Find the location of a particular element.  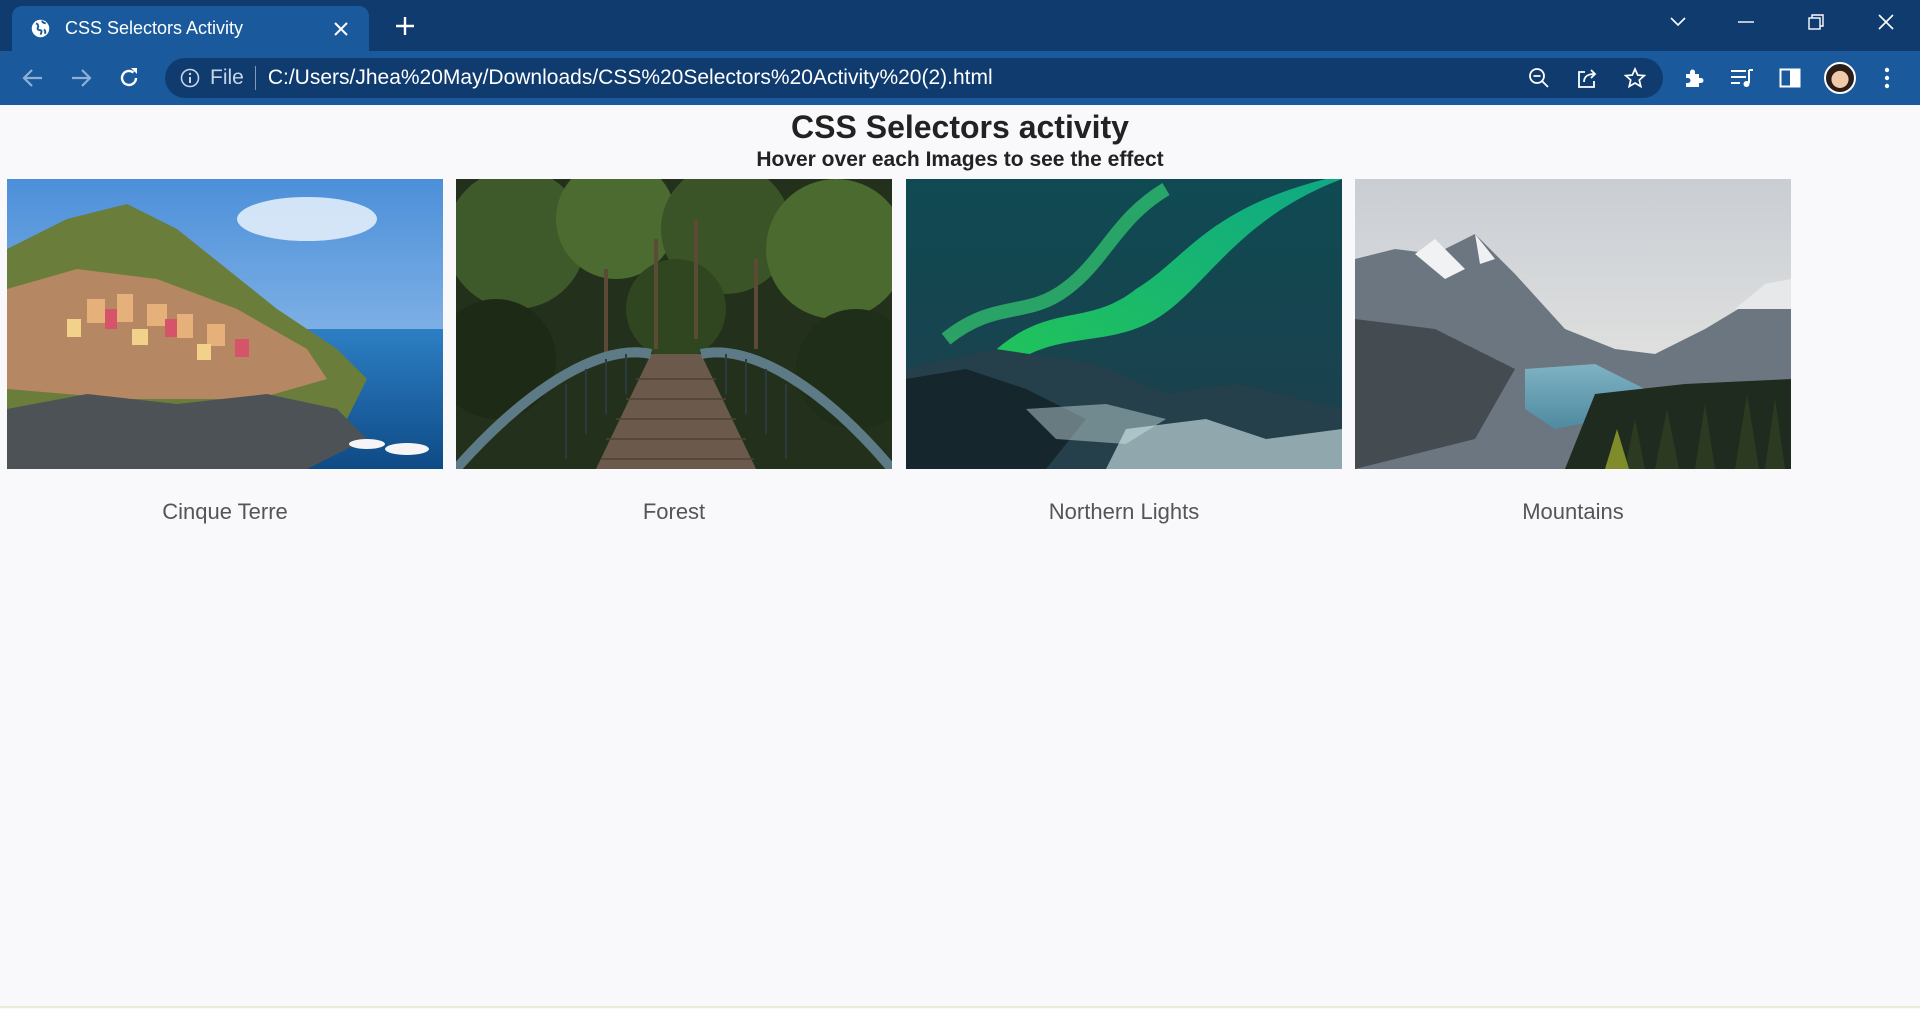

gallery-card: Mountains is located at coordinates (1573, 351).